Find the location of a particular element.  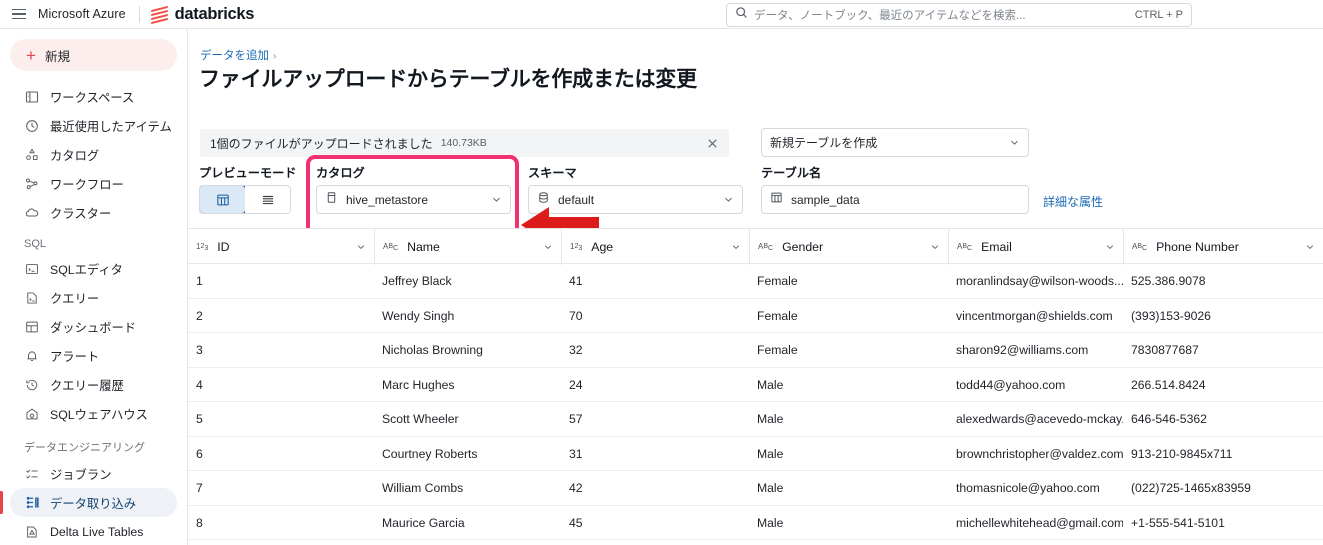

sidebar-item-label: ジョブラン is located at coordinates (81, 474).